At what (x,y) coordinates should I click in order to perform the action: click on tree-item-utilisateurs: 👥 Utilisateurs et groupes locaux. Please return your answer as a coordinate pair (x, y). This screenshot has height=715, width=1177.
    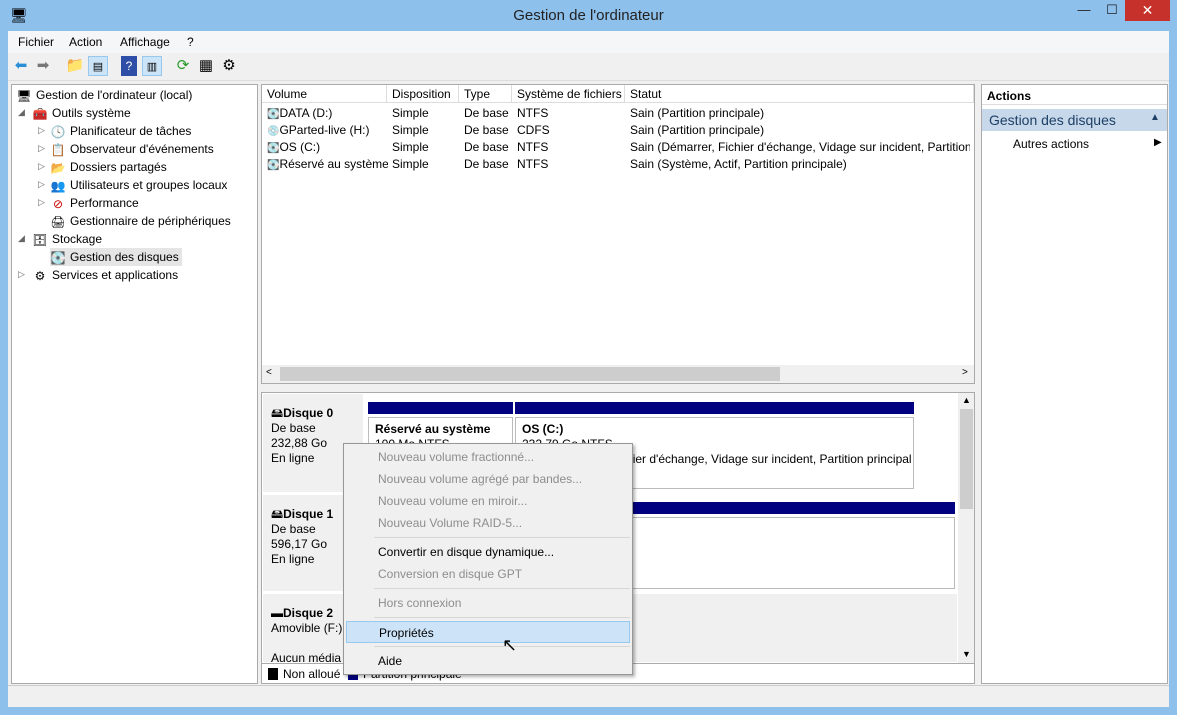
    Looking at the image, I should click on (139, 185).